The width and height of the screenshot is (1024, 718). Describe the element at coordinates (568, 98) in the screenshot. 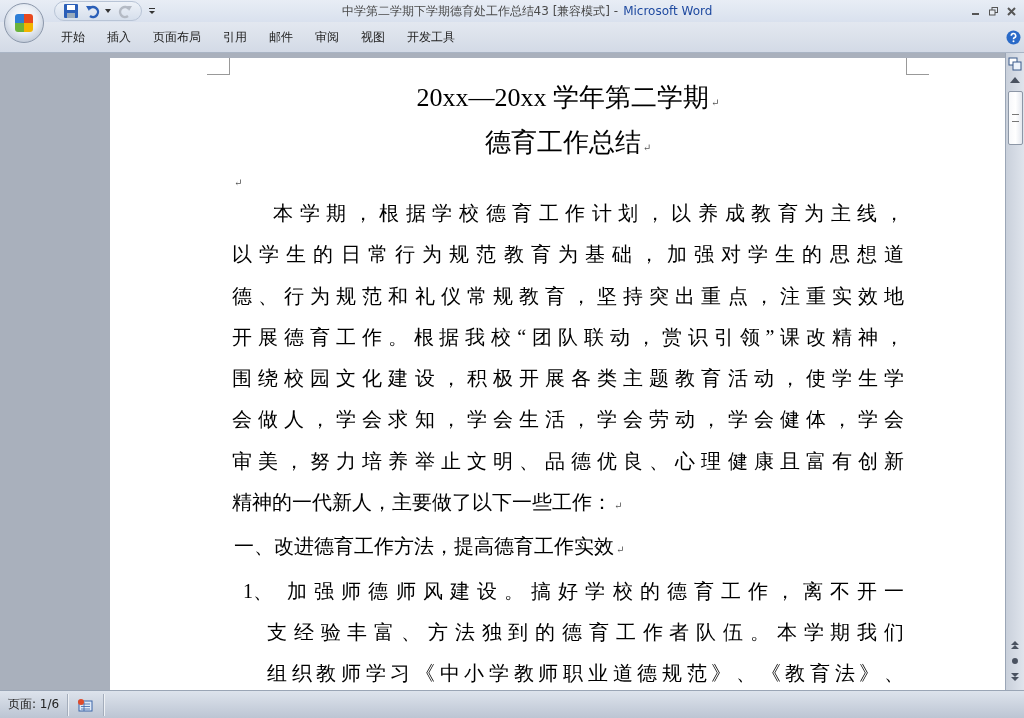

I see `document-title: 20xx—20xx 学年第二学期↵` at that location.